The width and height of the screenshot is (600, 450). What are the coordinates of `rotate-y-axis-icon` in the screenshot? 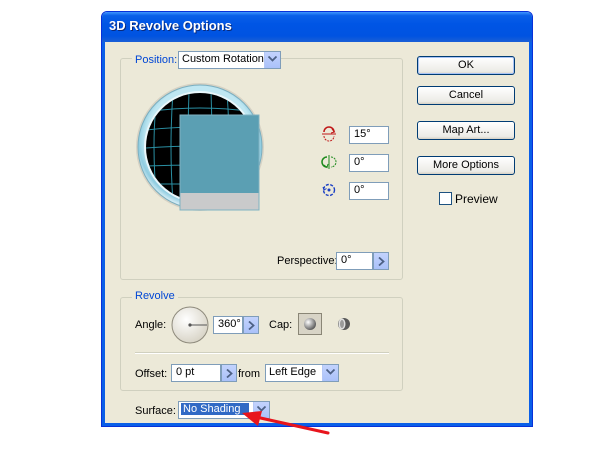 It's located at (329, 162).